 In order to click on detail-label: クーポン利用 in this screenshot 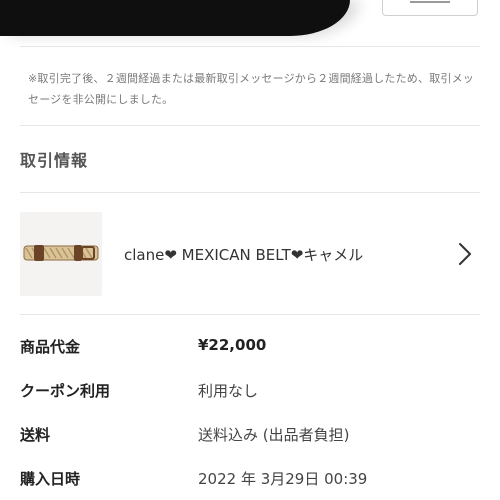, I will do `click(65, 391)`.